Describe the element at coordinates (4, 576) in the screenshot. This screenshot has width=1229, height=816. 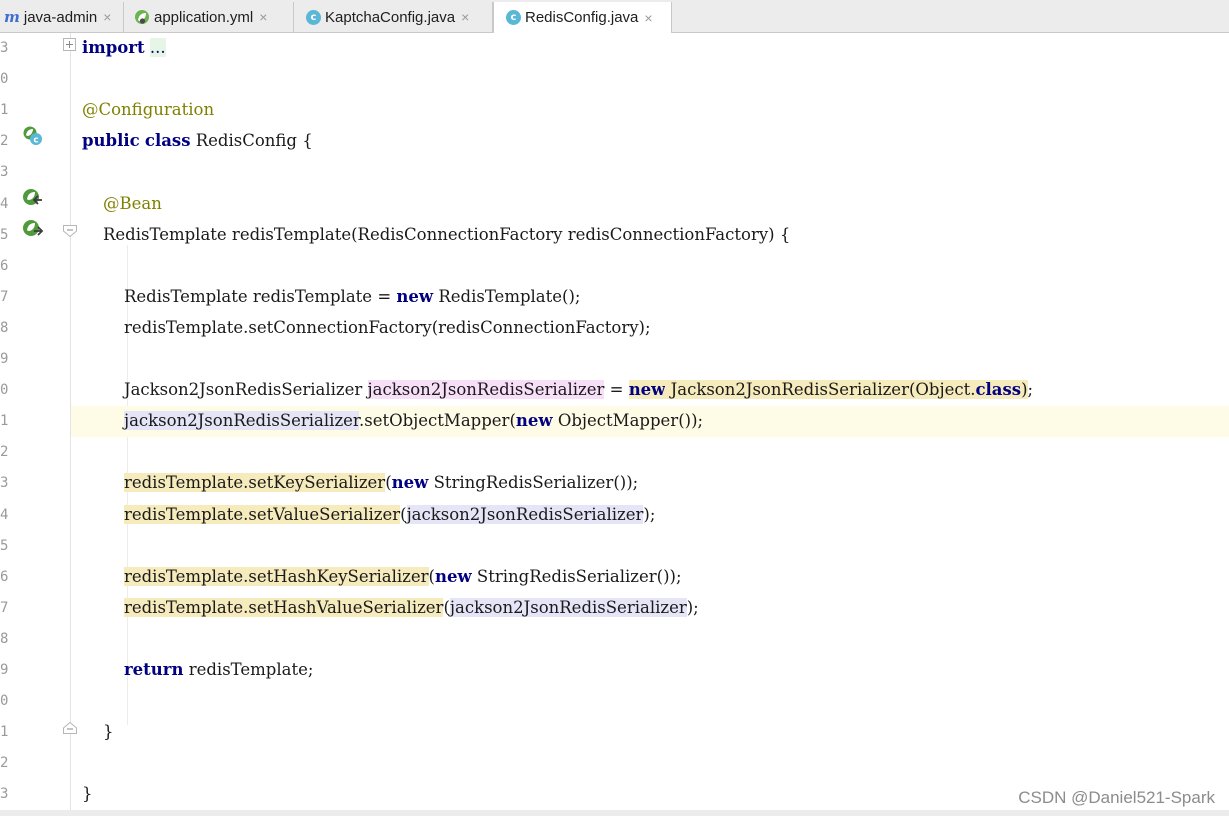
I see `line-number: 6` at that location.